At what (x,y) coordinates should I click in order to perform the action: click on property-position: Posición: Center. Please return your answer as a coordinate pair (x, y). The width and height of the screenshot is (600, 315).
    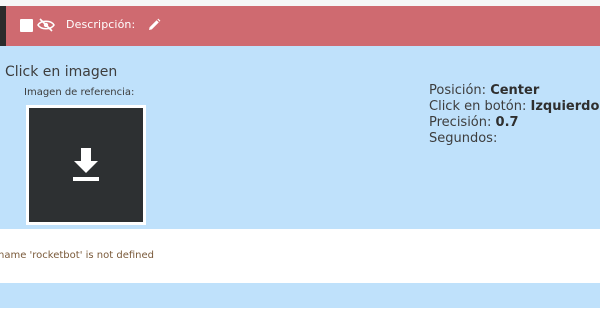
    Looking at the image, I should click on (514, 91).